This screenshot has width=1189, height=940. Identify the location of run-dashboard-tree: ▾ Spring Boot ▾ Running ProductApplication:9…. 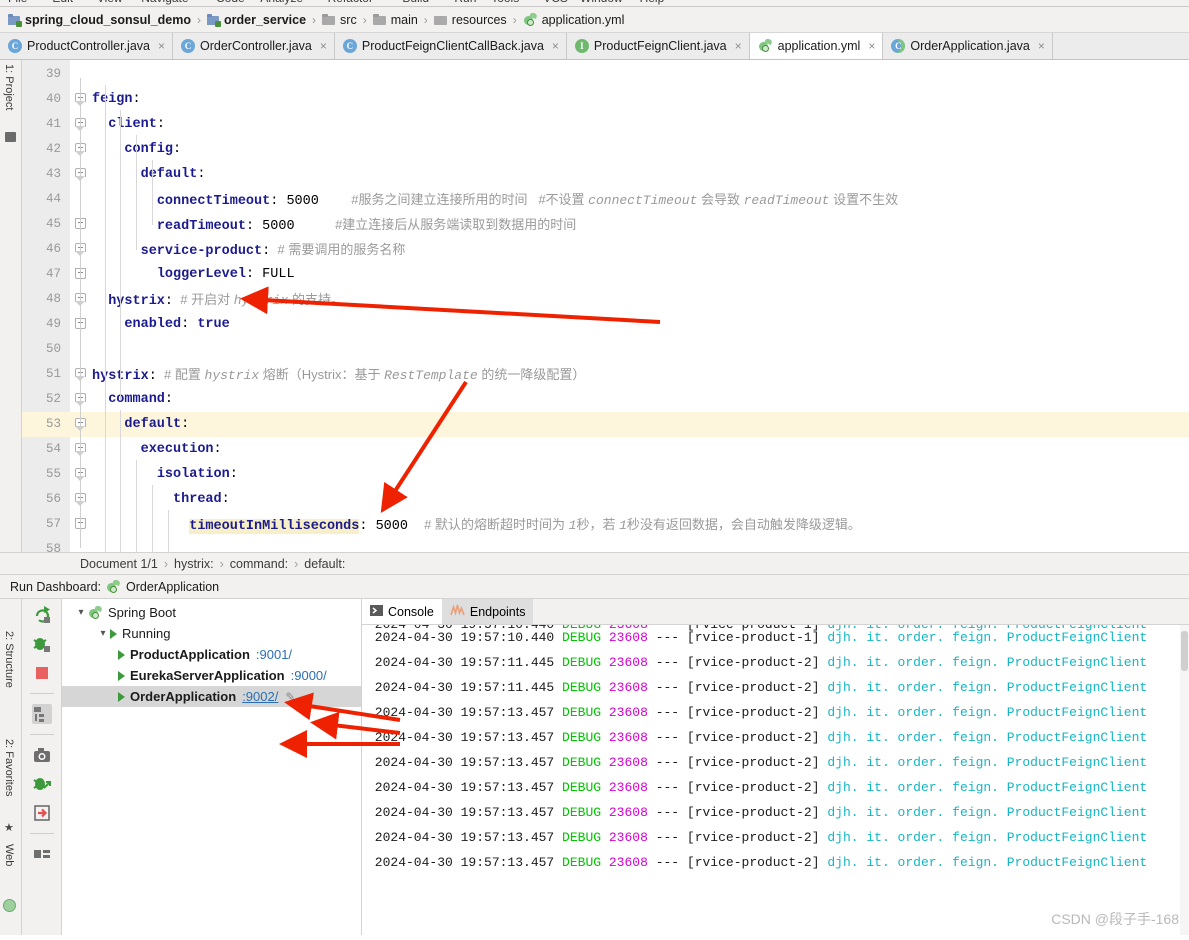
(212, 767).